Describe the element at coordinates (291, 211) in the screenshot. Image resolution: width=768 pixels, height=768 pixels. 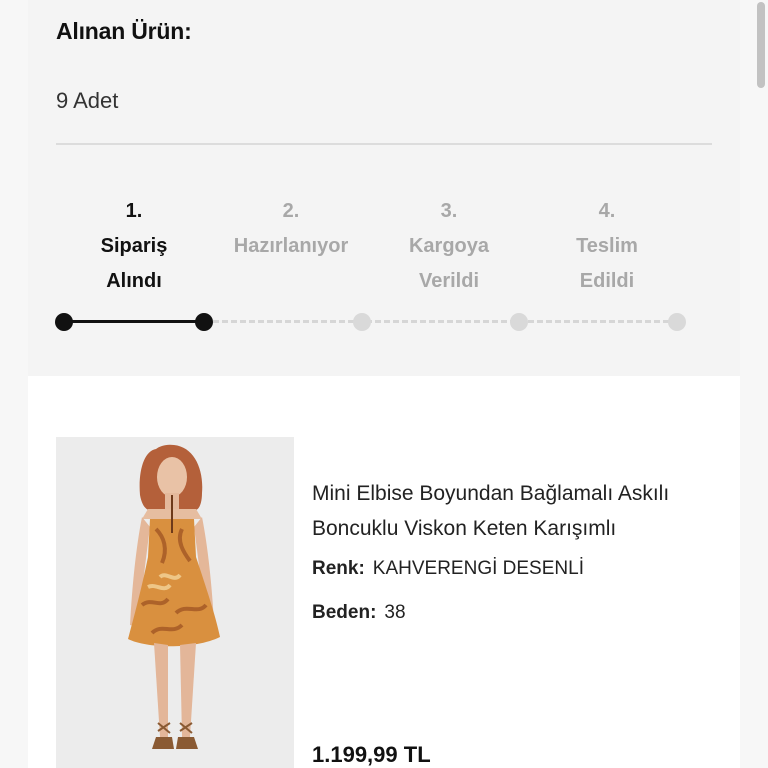
I see `step-number: 2.` at that location.